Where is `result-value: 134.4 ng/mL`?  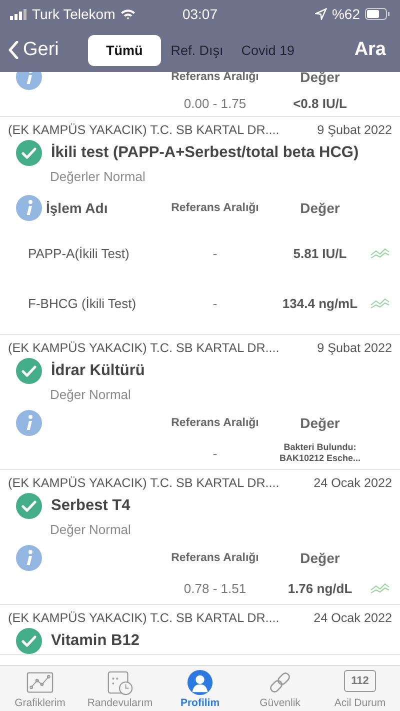 result-value: 134.4 ng/mL is located at coordinates (320, 303).